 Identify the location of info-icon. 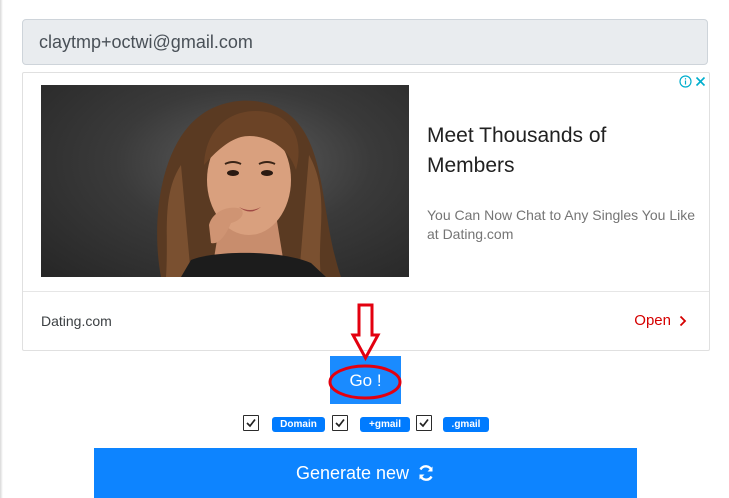
(685, 81).